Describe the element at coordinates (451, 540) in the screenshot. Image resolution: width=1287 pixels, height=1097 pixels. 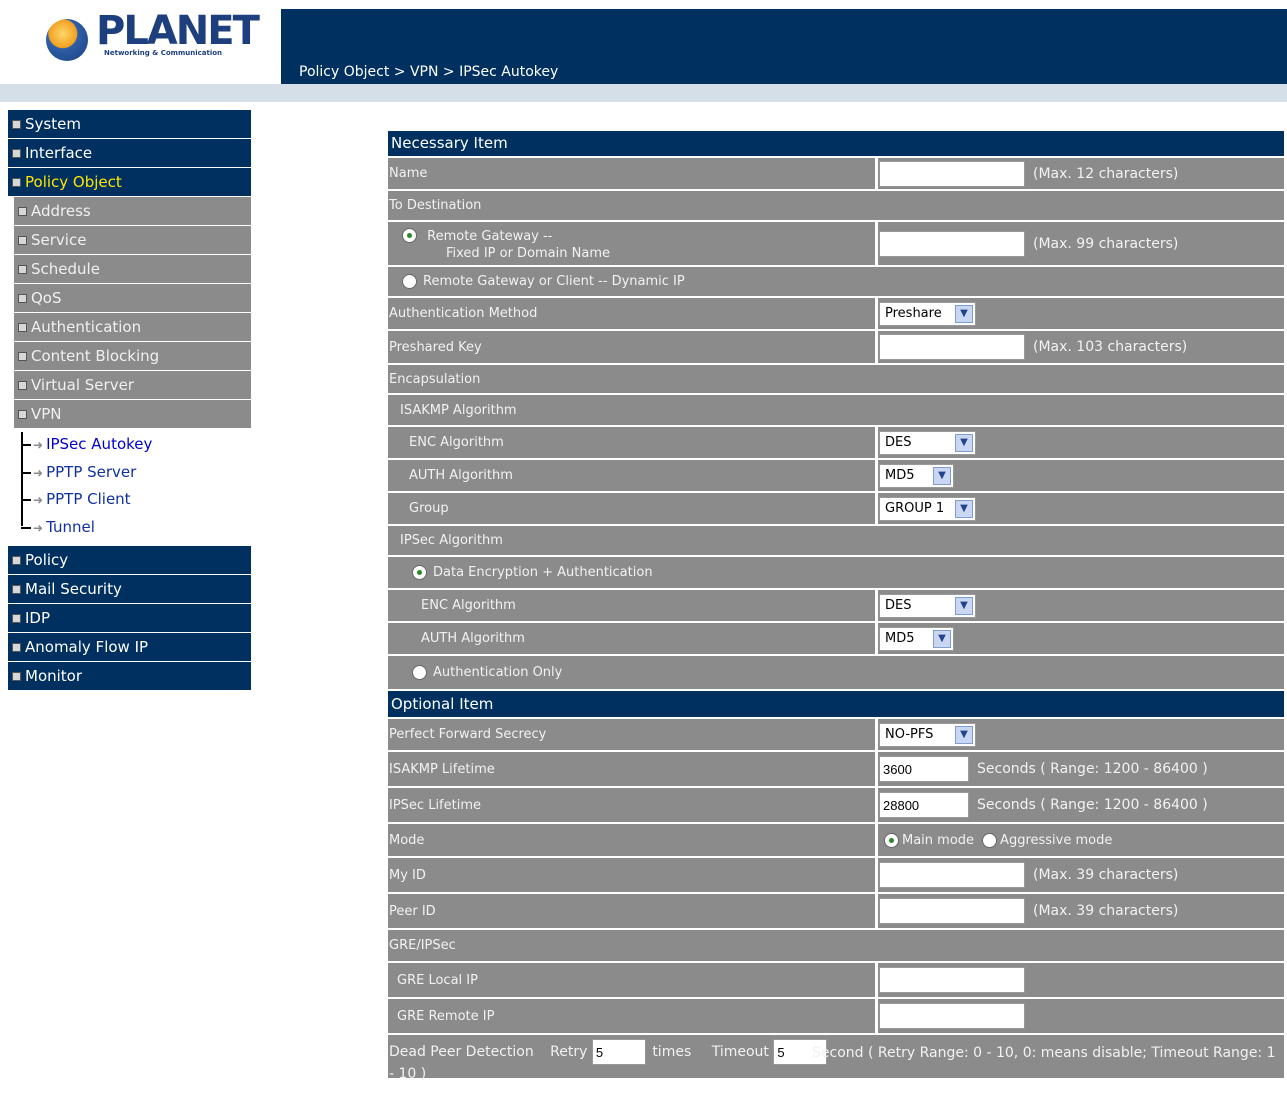
I see `ipsec-algorithm-label: IPSec Algorithm` at that location.